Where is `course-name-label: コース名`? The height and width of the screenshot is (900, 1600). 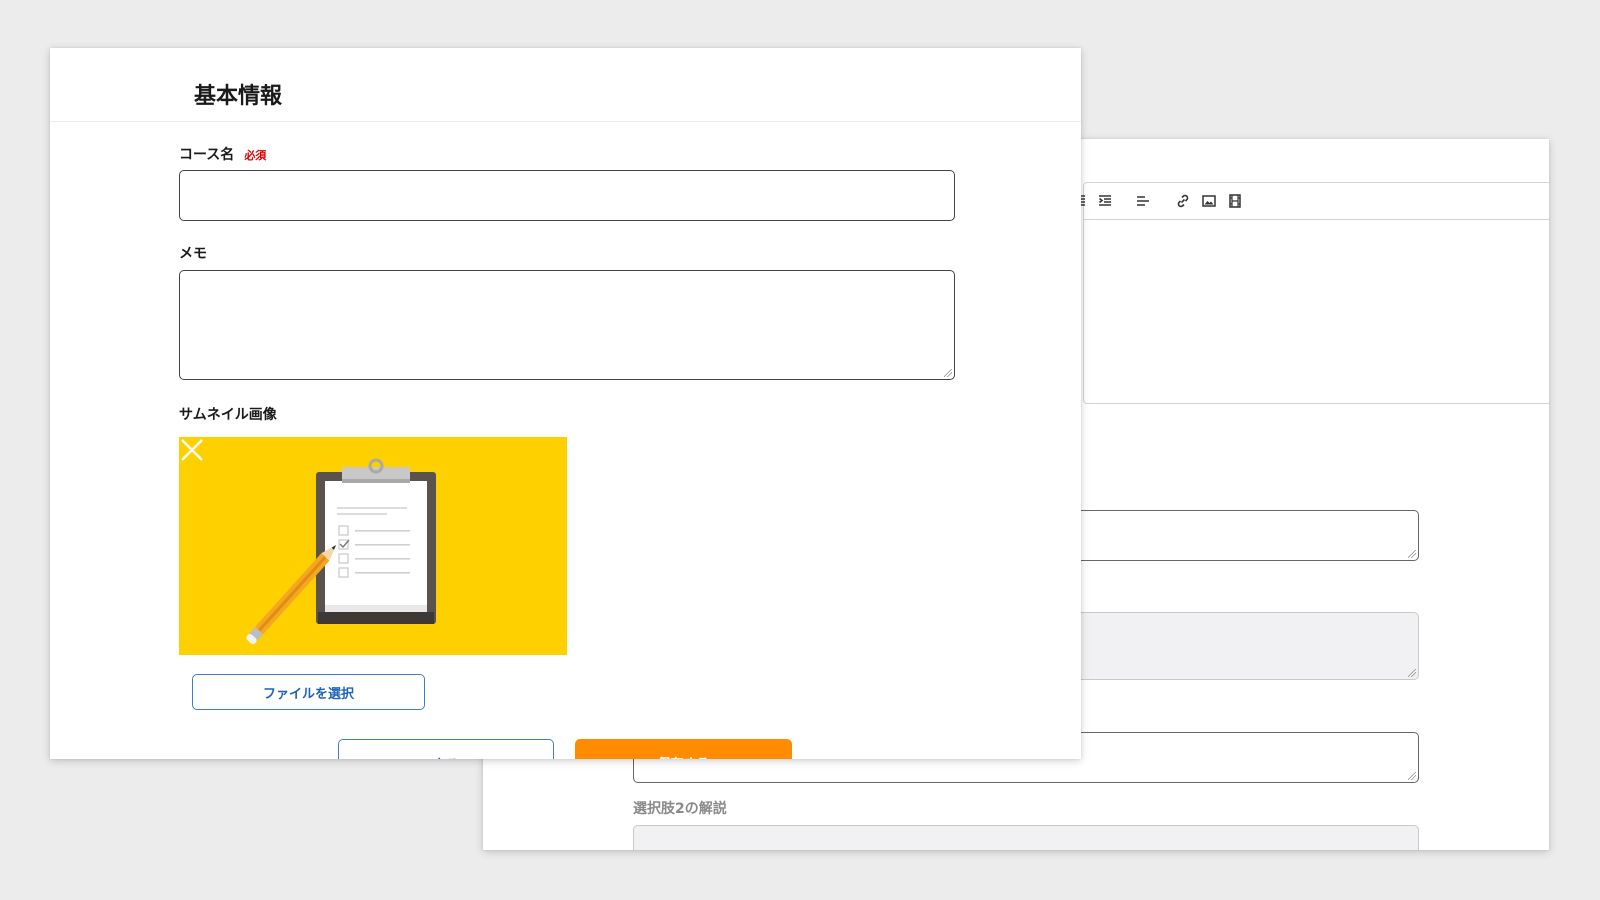
course-name-label: コース名 is located at coordinates (207, 155).